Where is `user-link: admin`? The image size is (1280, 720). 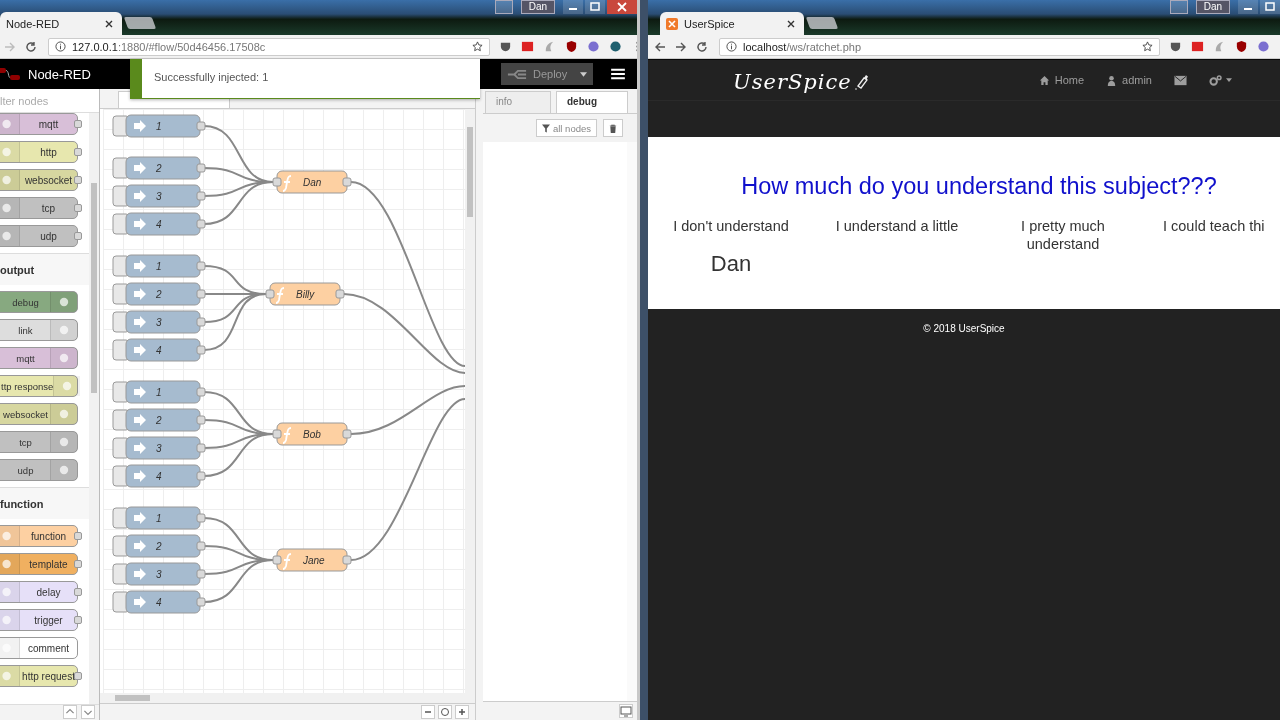
user-link: admin is located at coordinates (1129, 80).